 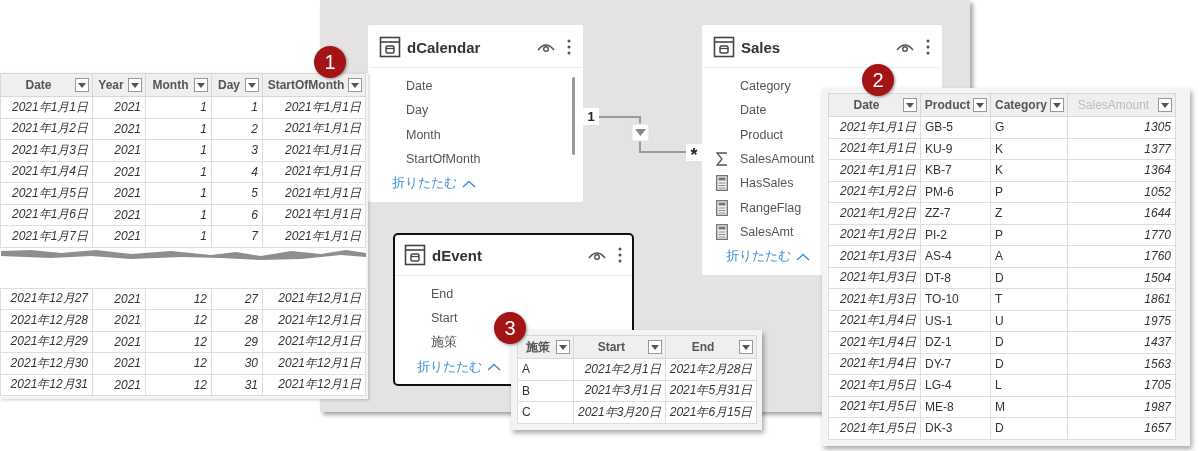 I want to click on table-cell: 12, so click(x=178, y=320).